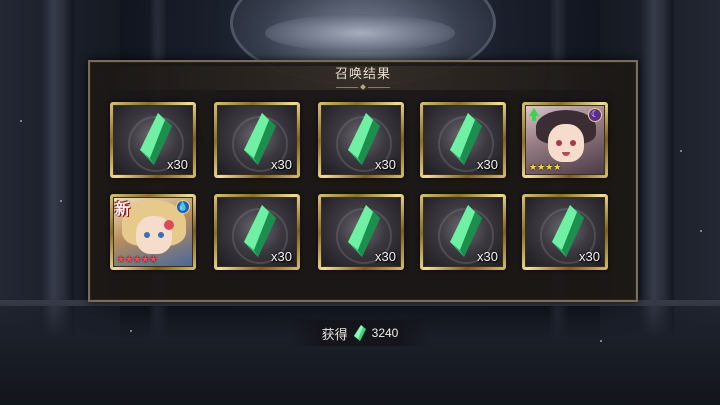 The image size is (720, 405). Describe the element at coordinates (183, 207) in the screenshot. I see `water-element-icon: 💧` at that location.